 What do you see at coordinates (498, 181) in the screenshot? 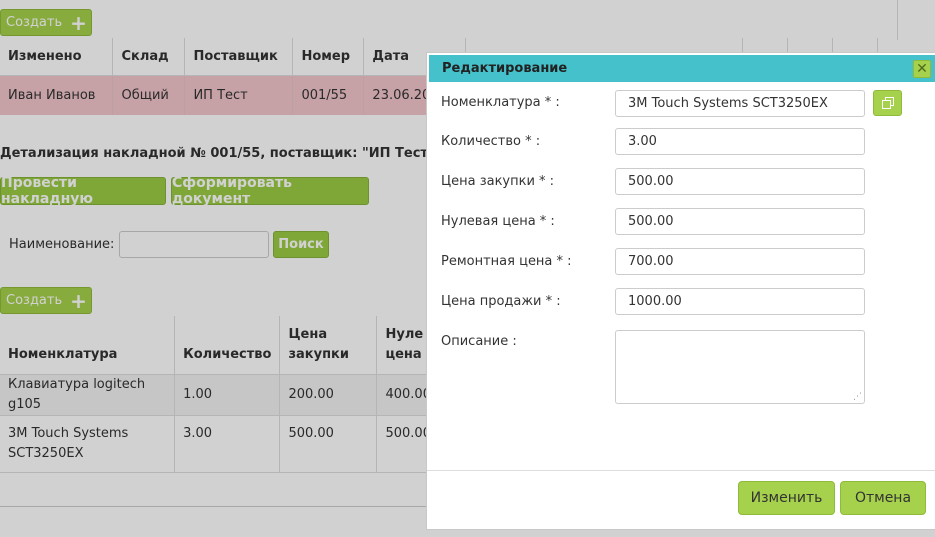
I see `purchase-price-label: Цена закупки * :` at bounding box center [498, 181].